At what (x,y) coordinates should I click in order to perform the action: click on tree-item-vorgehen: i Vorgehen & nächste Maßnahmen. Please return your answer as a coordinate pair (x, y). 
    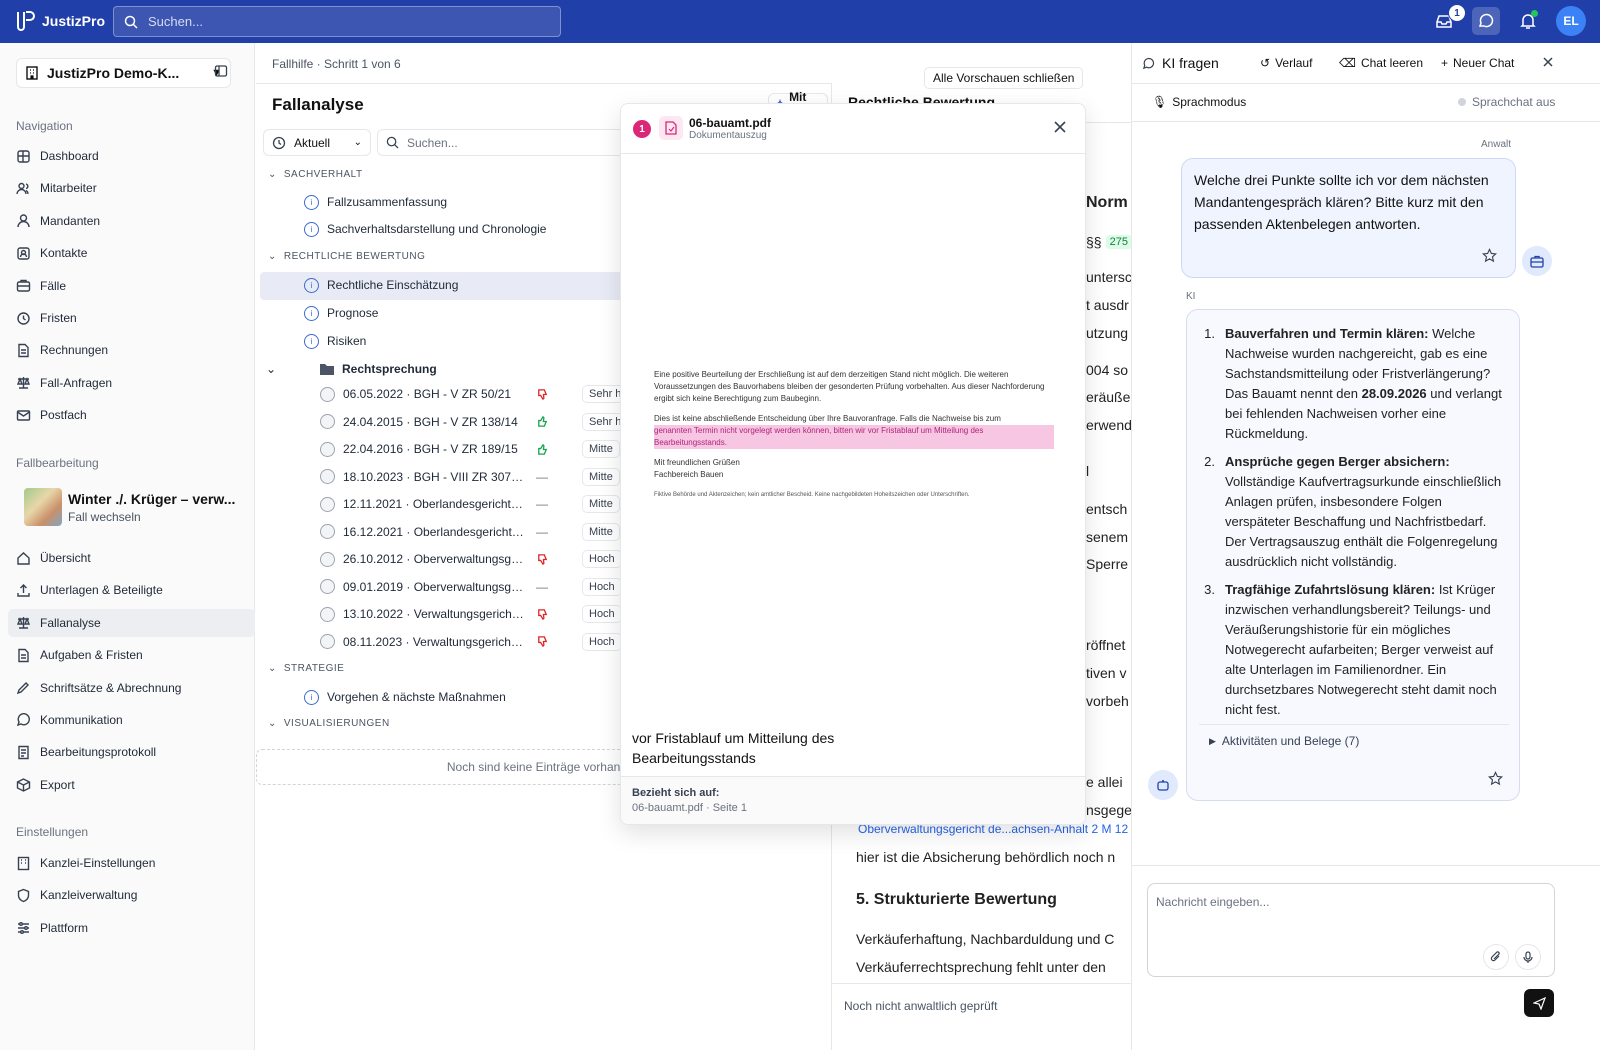
    Looking at the image, I should click on (405, 697).